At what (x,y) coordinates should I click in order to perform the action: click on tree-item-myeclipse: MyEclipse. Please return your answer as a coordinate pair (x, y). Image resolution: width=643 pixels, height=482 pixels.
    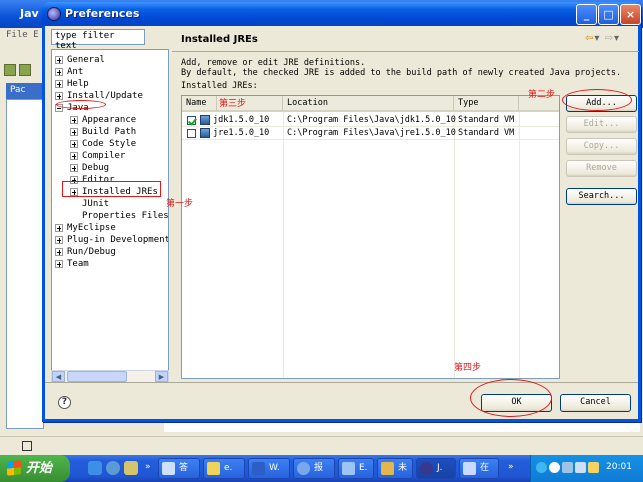
    Looking at the image, I should click on (85, 228).